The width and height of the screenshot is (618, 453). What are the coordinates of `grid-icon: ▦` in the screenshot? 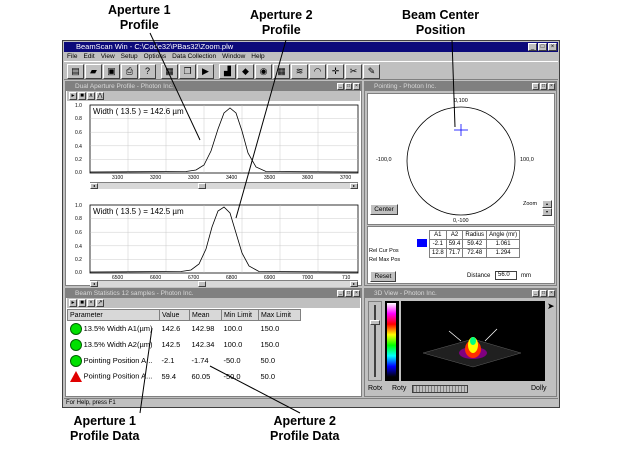 It's located at (281, 71).